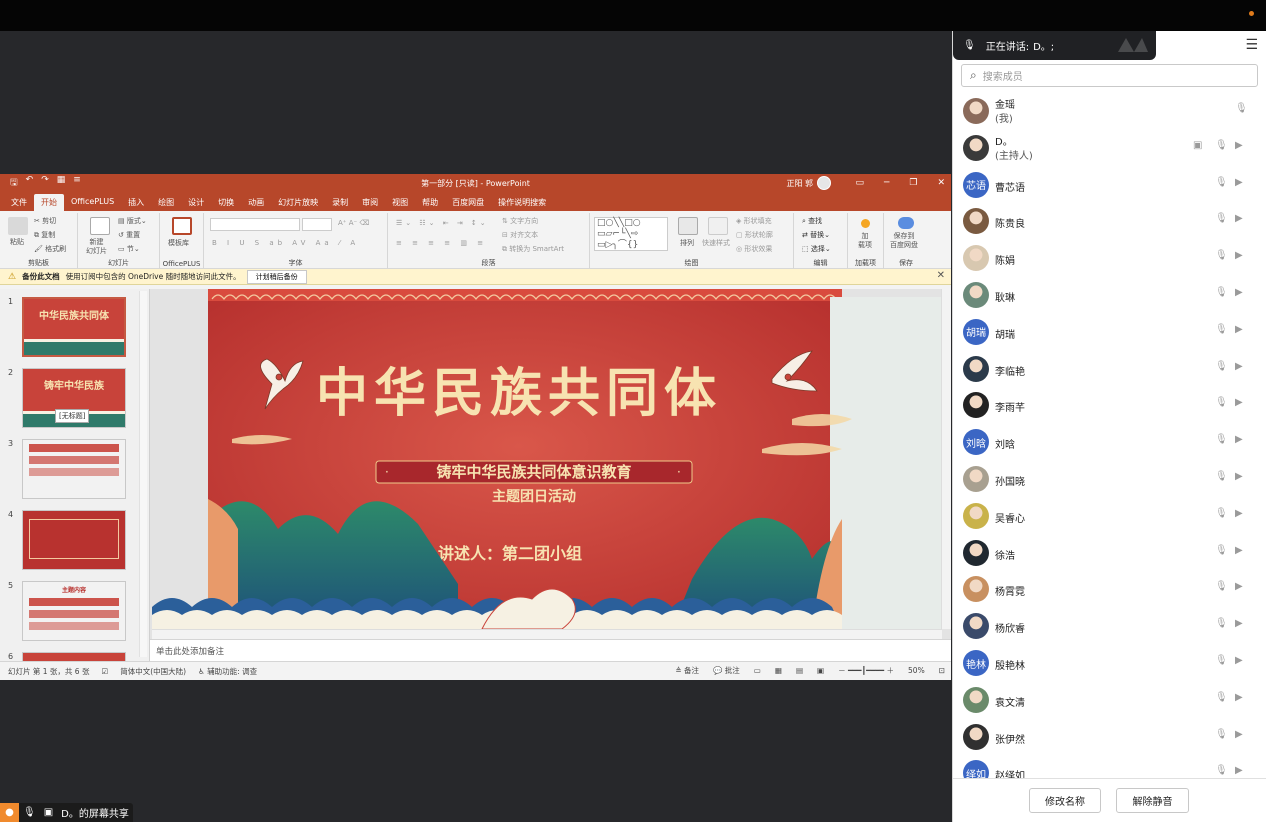 Image resolution: width=1266 pixels, height=822 pixels. Describe the element at coordinates (1109, 663) in the screenshot. I see `member-row: 艳林 殷艳林 🎙 ▶` at that location.